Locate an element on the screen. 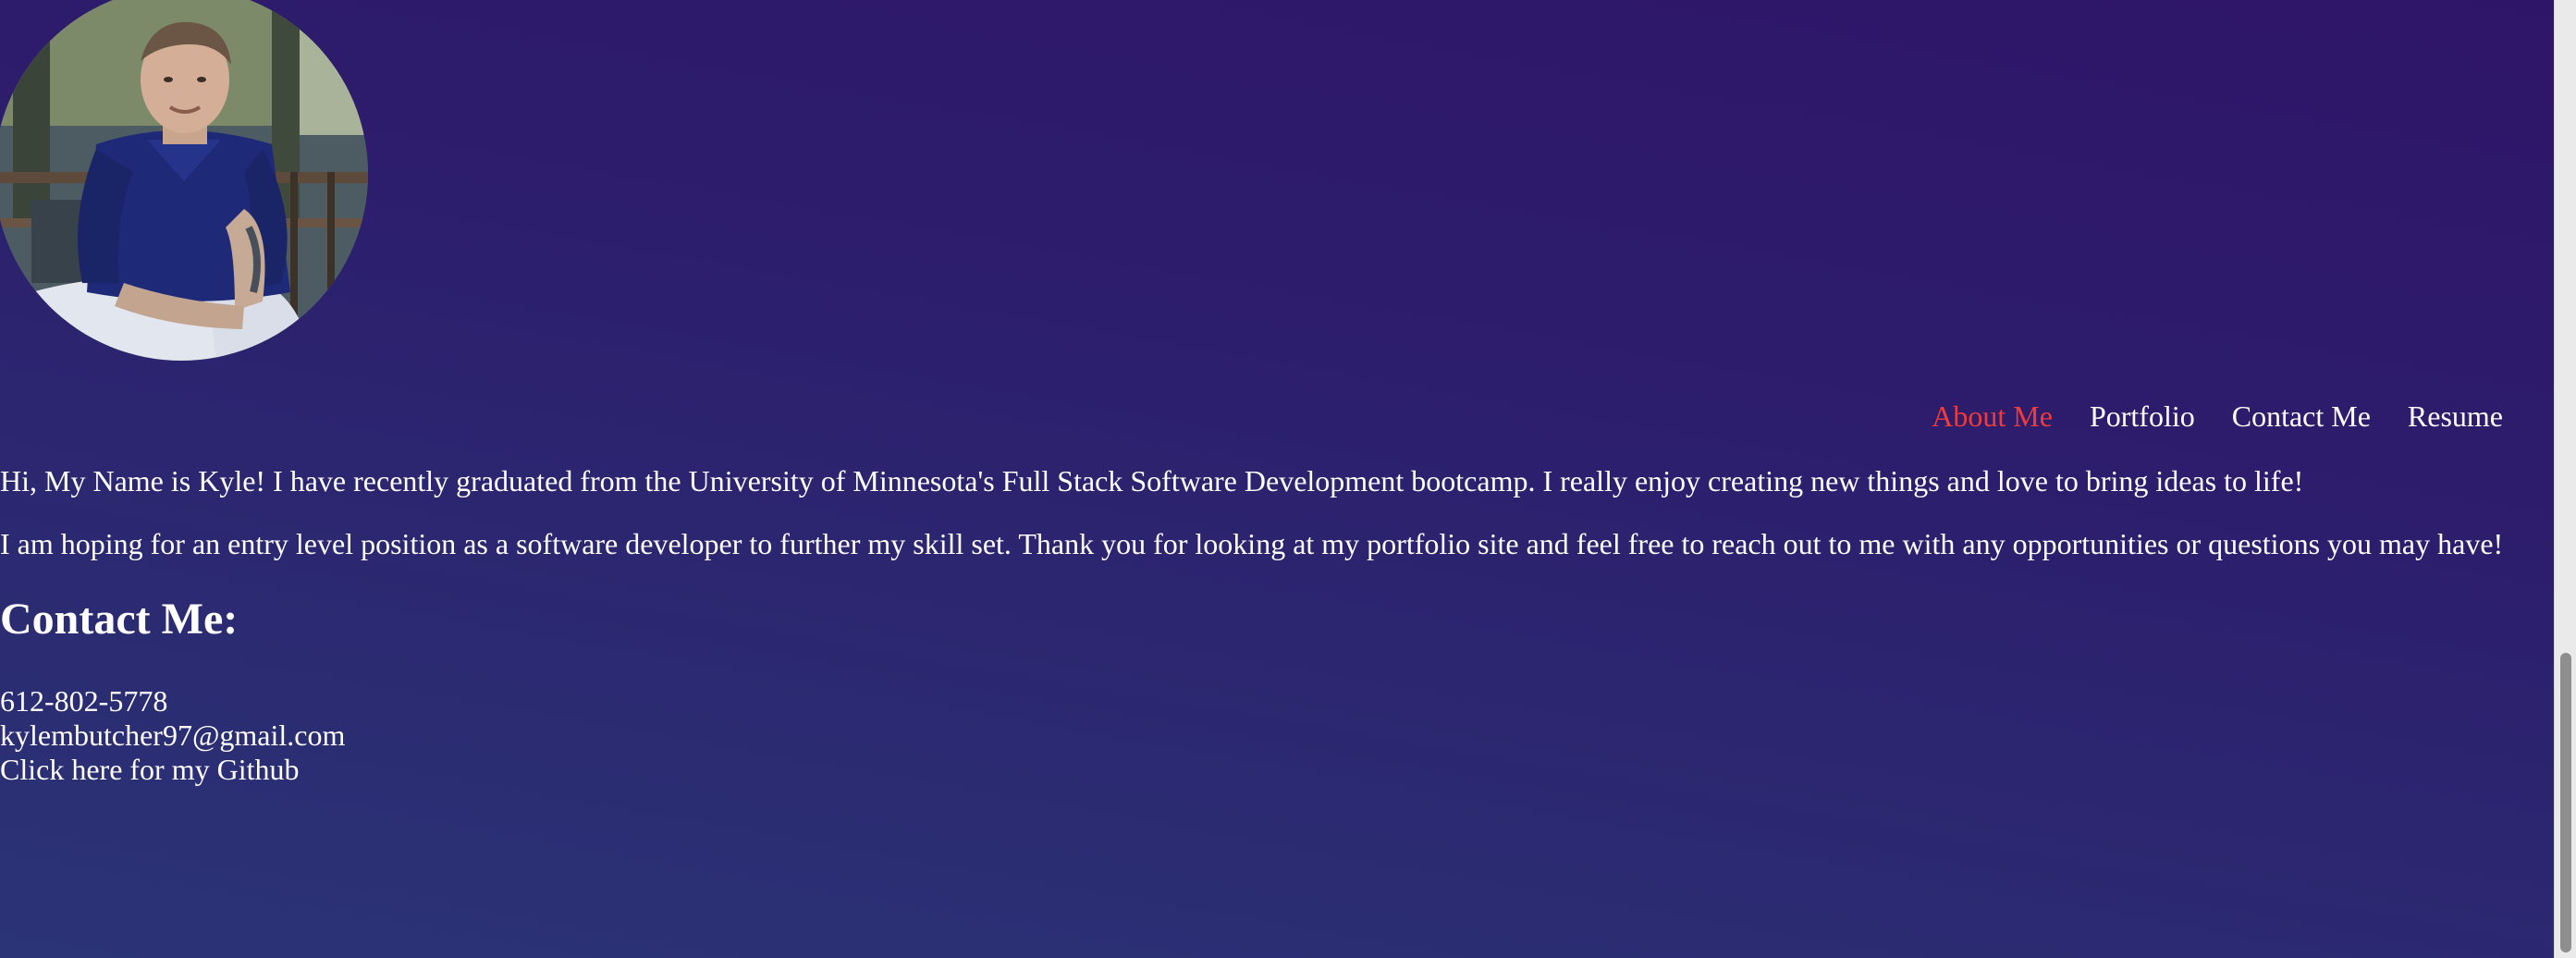 The image size is (2576, 958). contact-email: kylembutcher97@gmail.com is located at coordinates (173, 735).